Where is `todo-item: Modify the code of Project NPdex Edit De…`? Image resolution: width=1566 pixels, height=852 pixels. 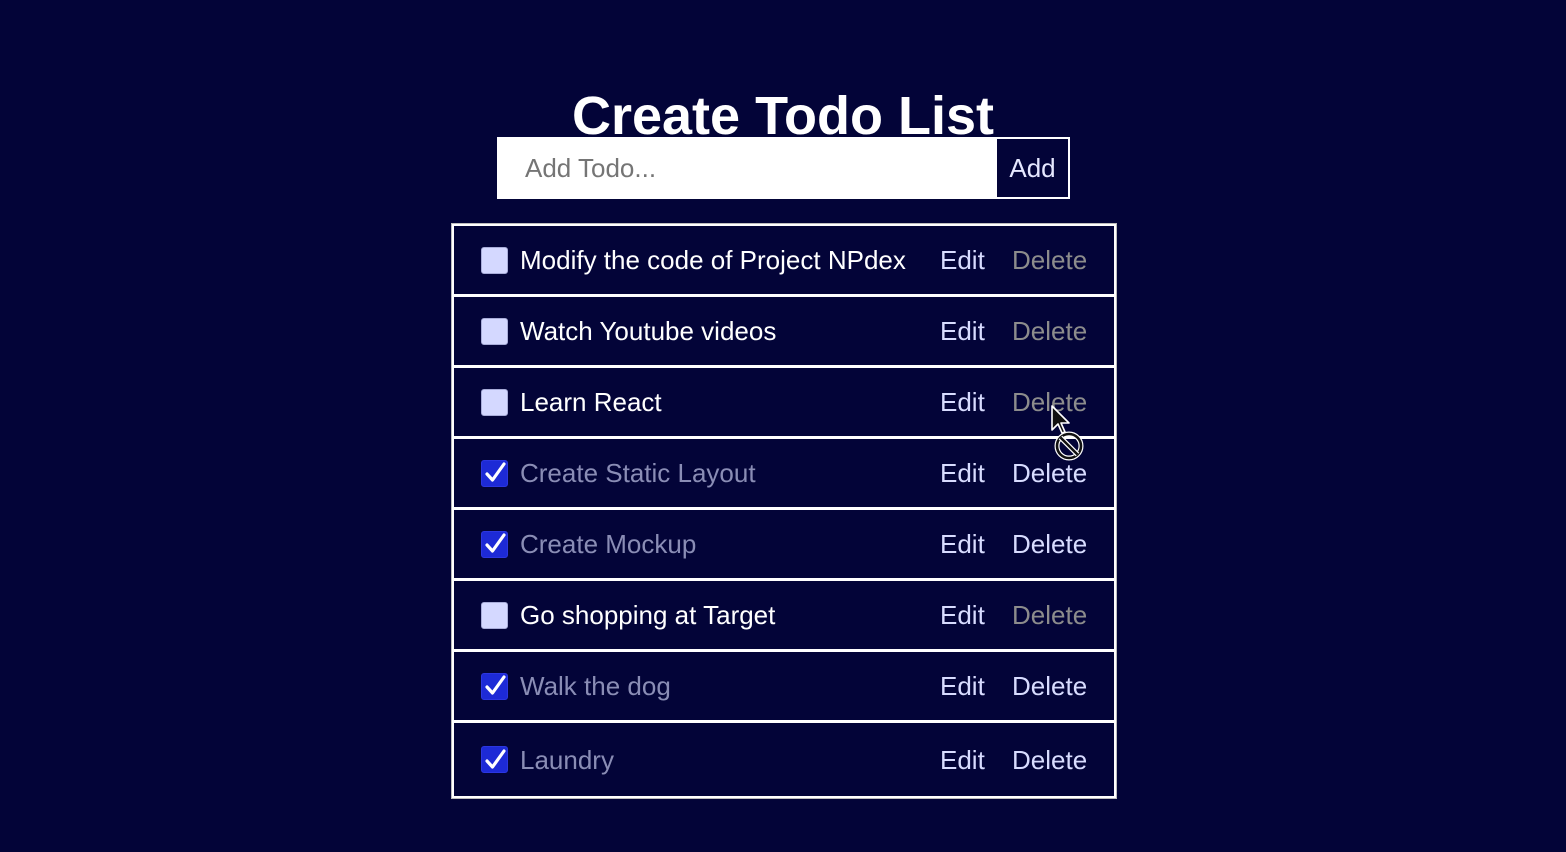
todo-item: Modify the code of Project NPdex Edit De… is located at coordinates (784, 261).